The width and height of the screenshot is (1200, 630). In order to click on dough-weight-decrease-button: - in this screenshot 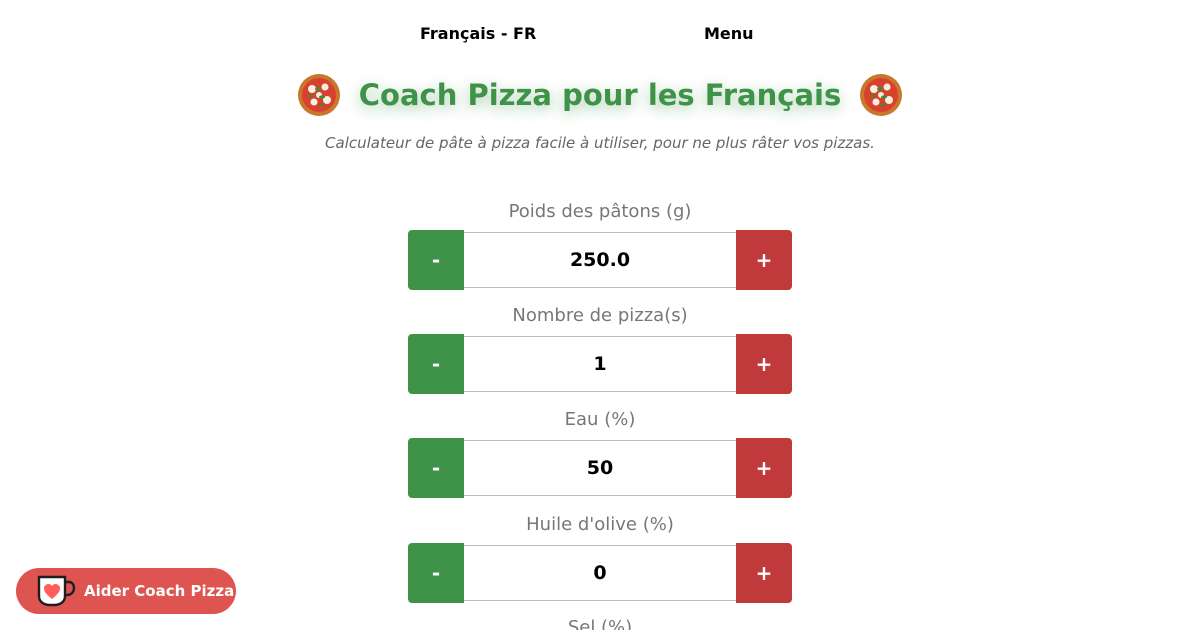, I will do `click(436, 260)`.